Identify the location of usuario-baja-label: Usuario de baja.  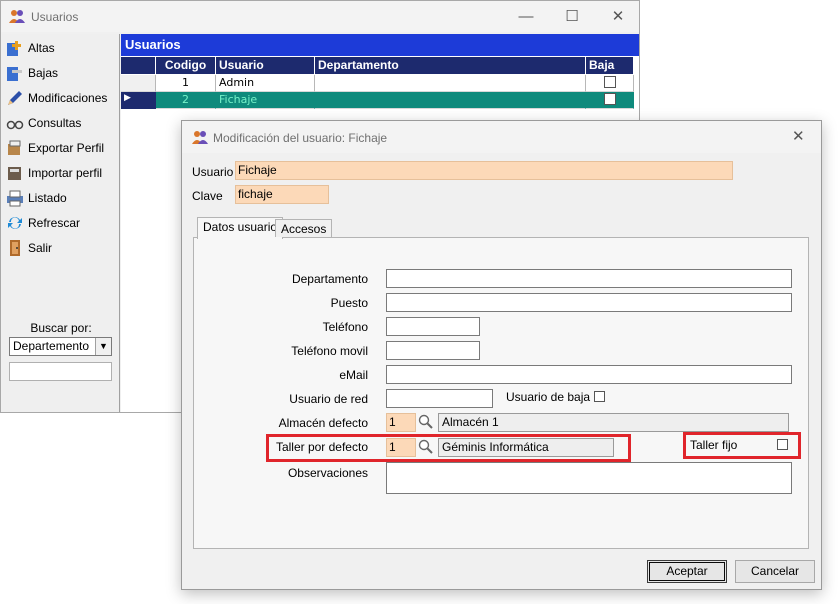
(548, 397).